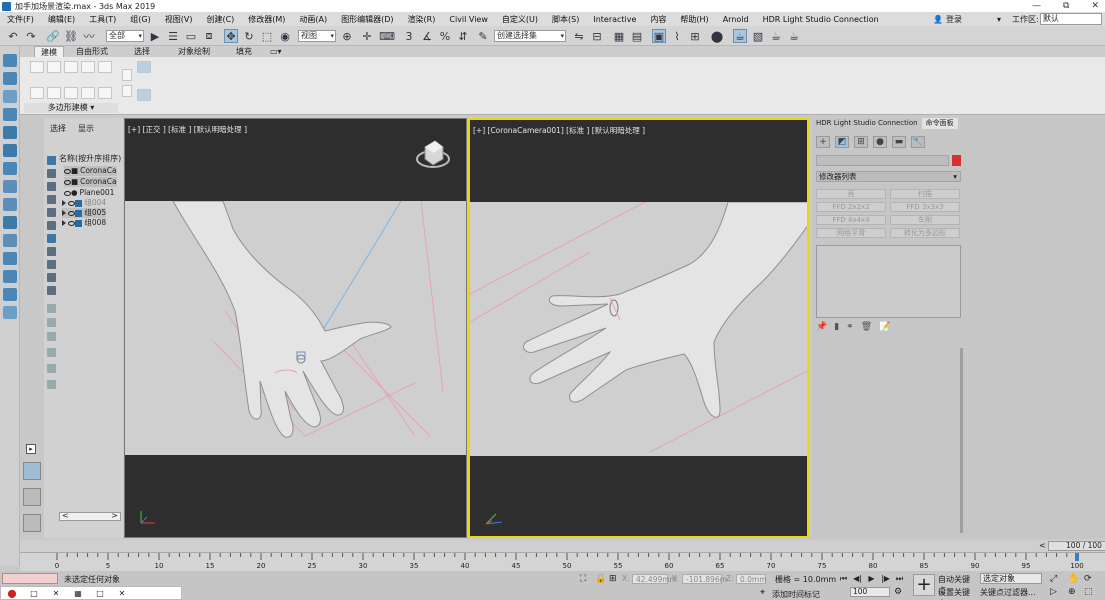 Image resolution: width=1105 pixels, height=600 pixels. I want to click on z-coordinate-field: 0.0mm, so click(751, 579).